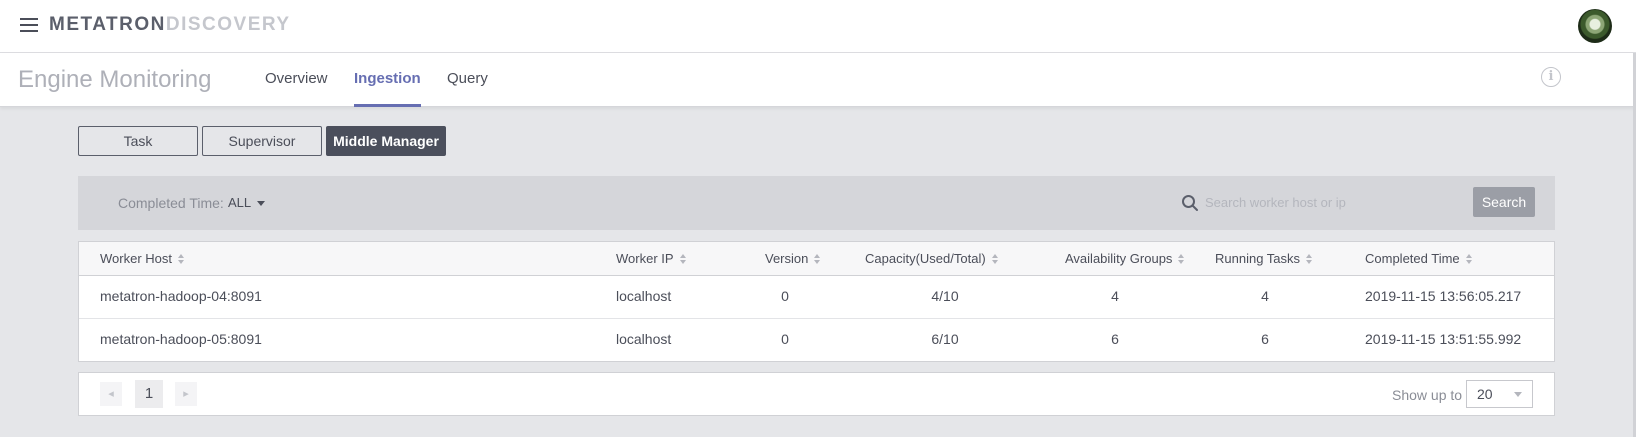 This screenshot has width=1636, height=437. What do you see at coordinates (945, 339) in the screenshot?
I see `cell-capacity: 6/10` at bounding box center [945, 339].